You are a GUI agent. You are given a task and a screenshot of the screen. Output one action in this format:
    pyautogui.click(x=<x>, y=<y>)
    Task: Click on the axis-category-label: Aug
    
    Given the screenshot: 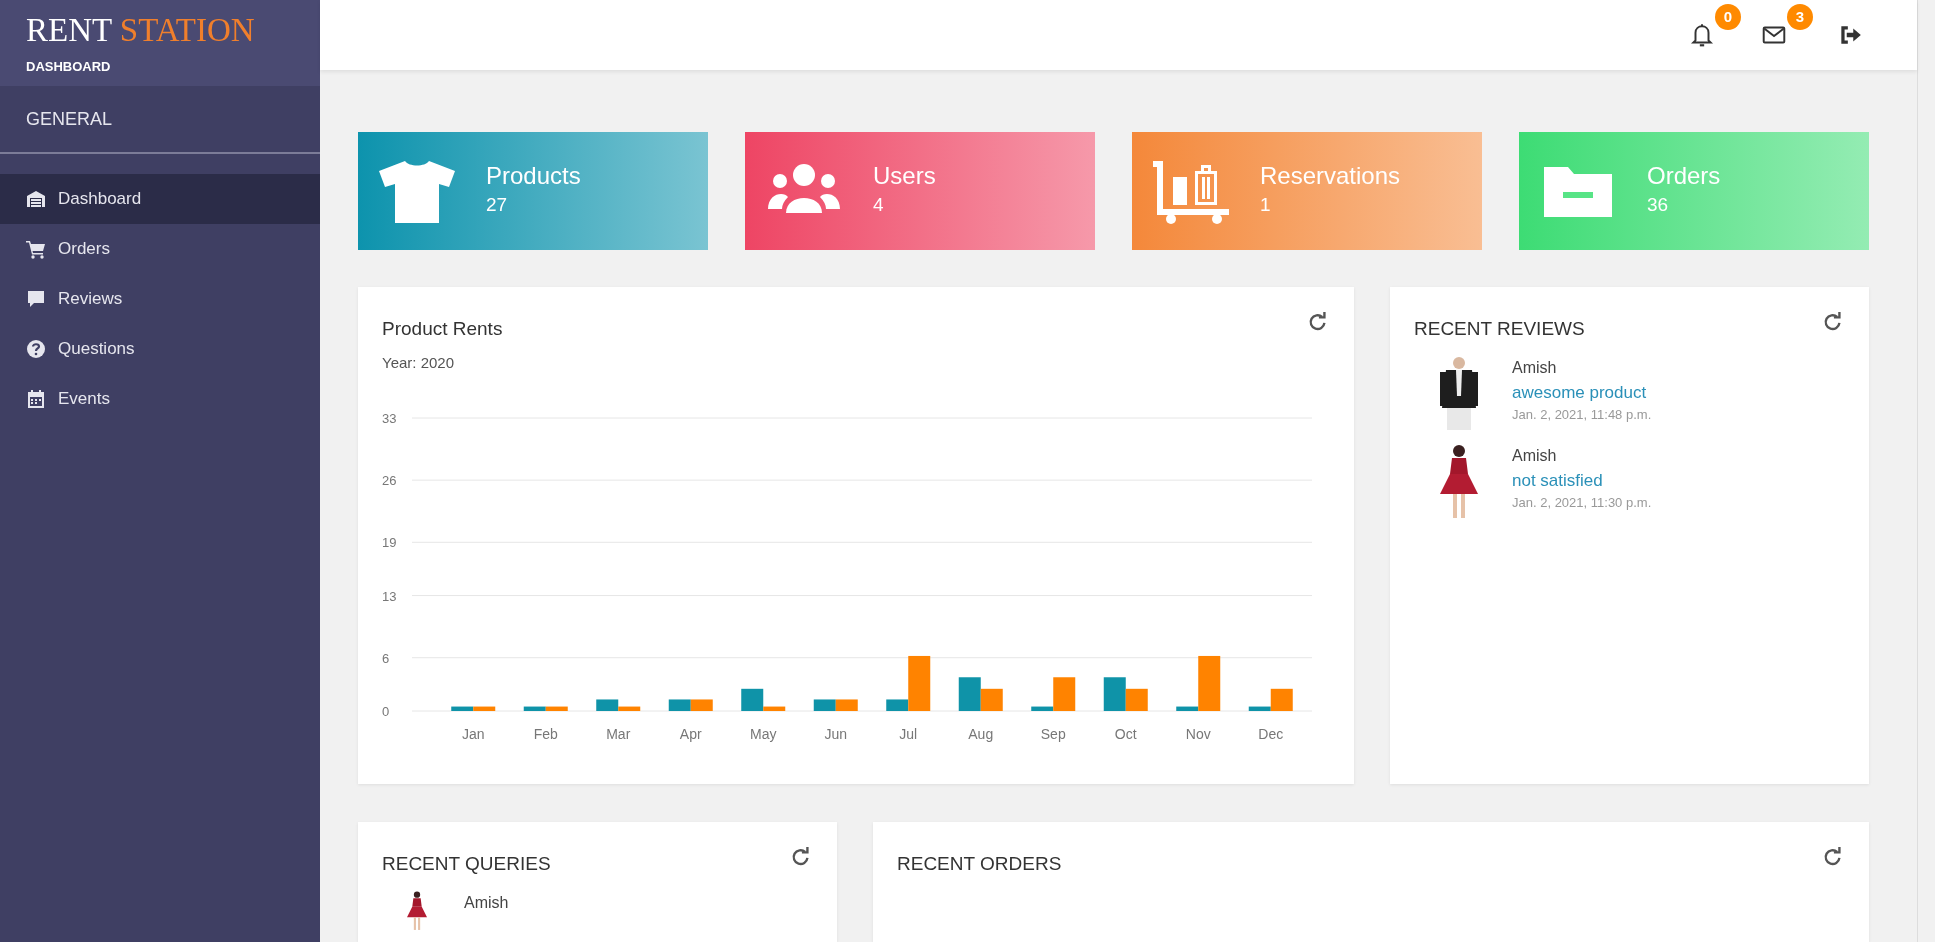 What is the action you would take?
    pyautogui.click(x=981, y=734)
    